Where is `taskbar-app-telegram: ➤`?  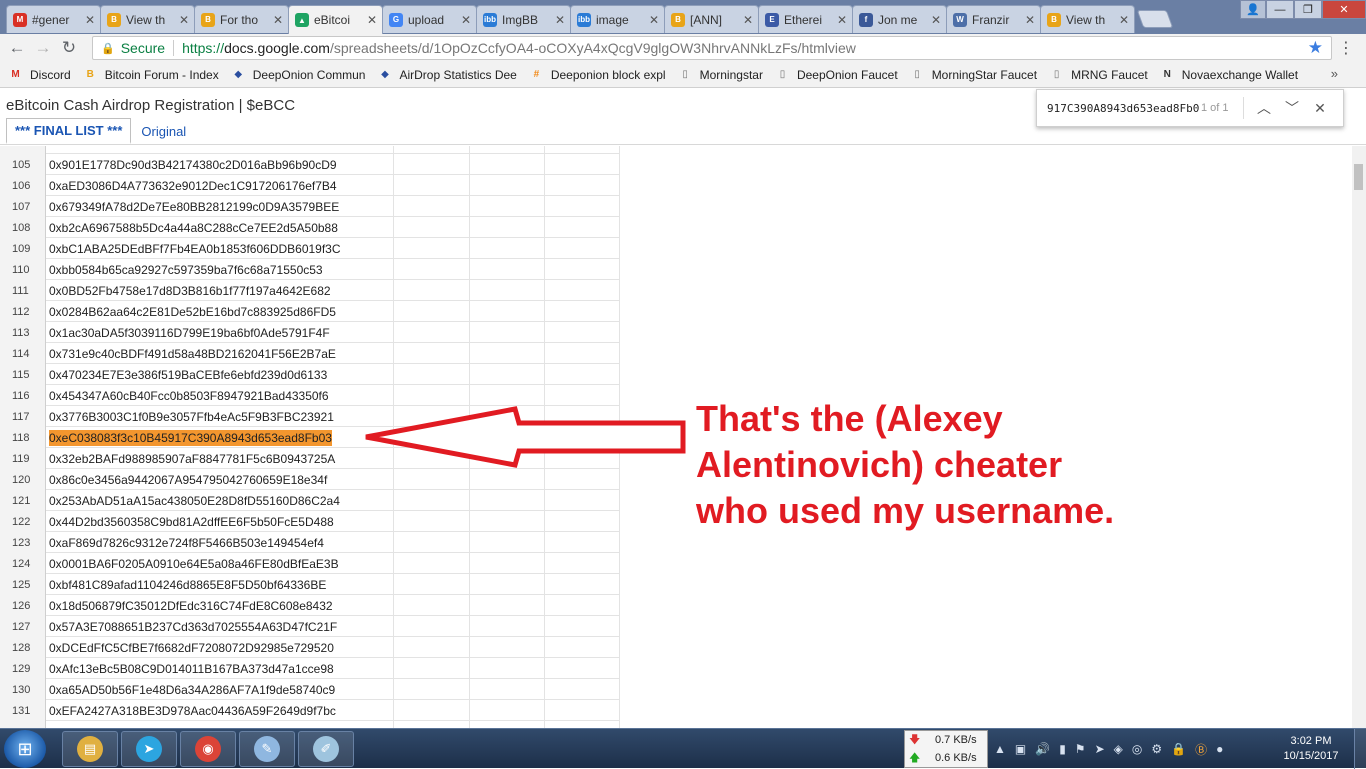 taskbar-app-telegram: ➤ is located at coordinates (149, 749).